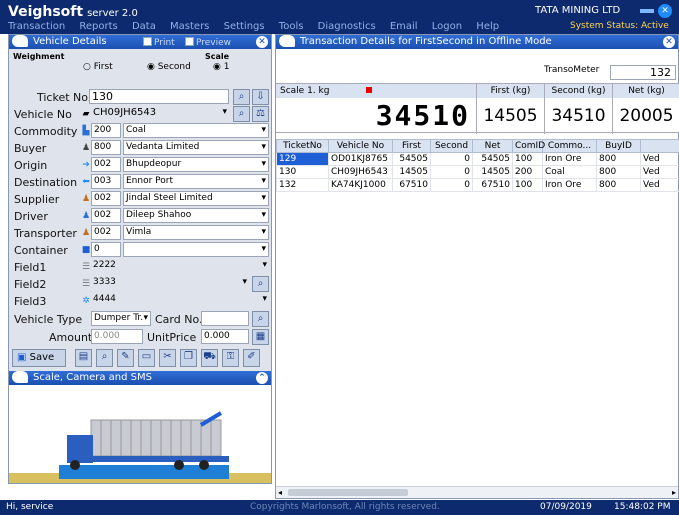  What do you see at coordinates (196, 198) in the screenshot?
I see `supplier-select: Jindal Steel Limited` at bounding box center [196, 198].